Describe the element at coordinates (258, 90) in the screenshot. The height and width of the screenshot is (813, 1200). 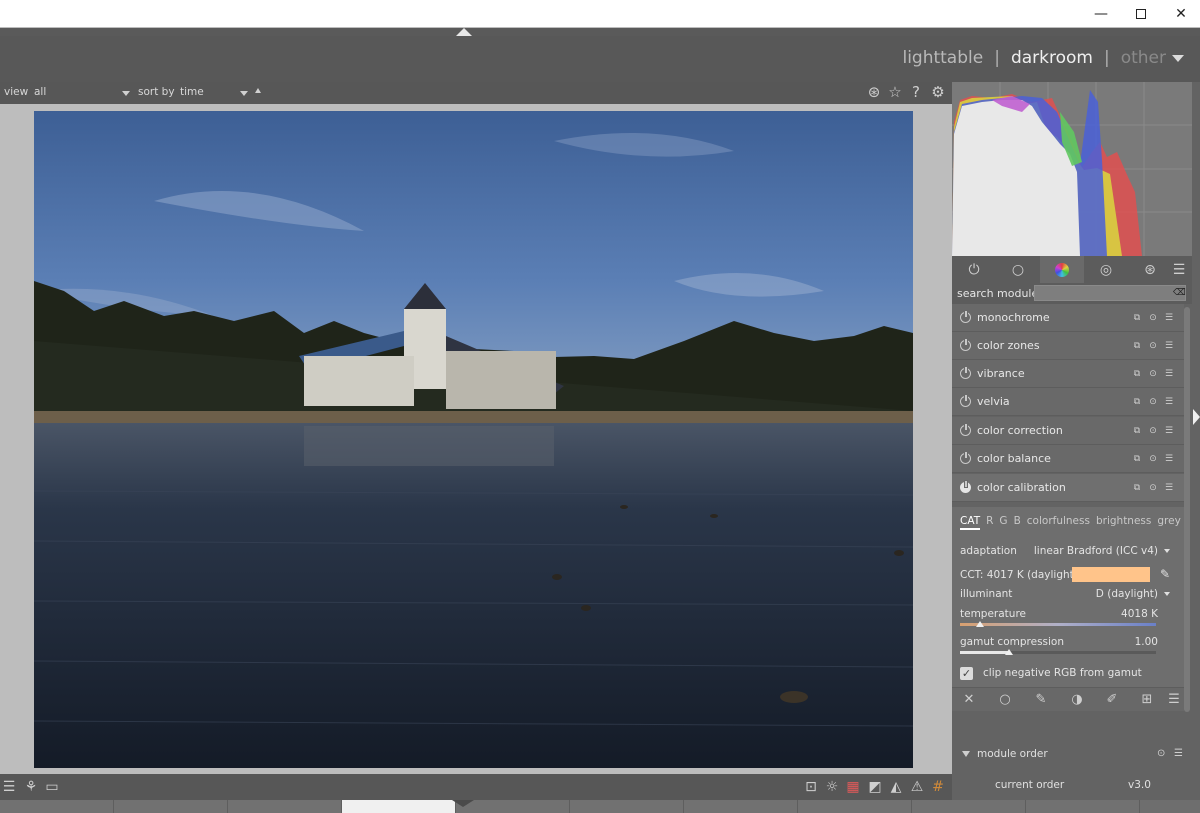
I see `sort-direction-icon` at that location.